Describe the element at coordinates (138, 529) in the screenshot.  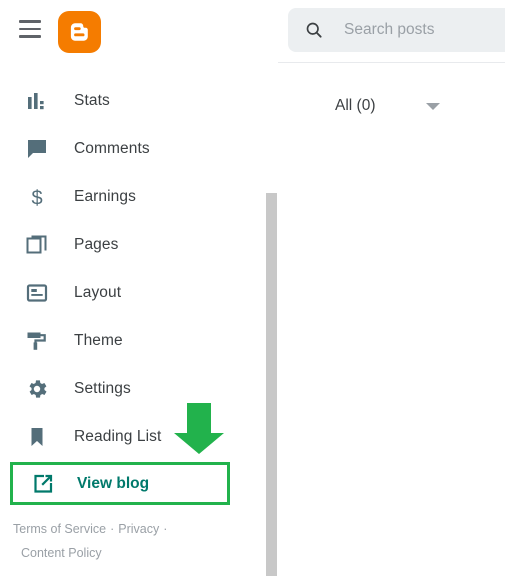
I see `privacy-link: Privacy` at that location.